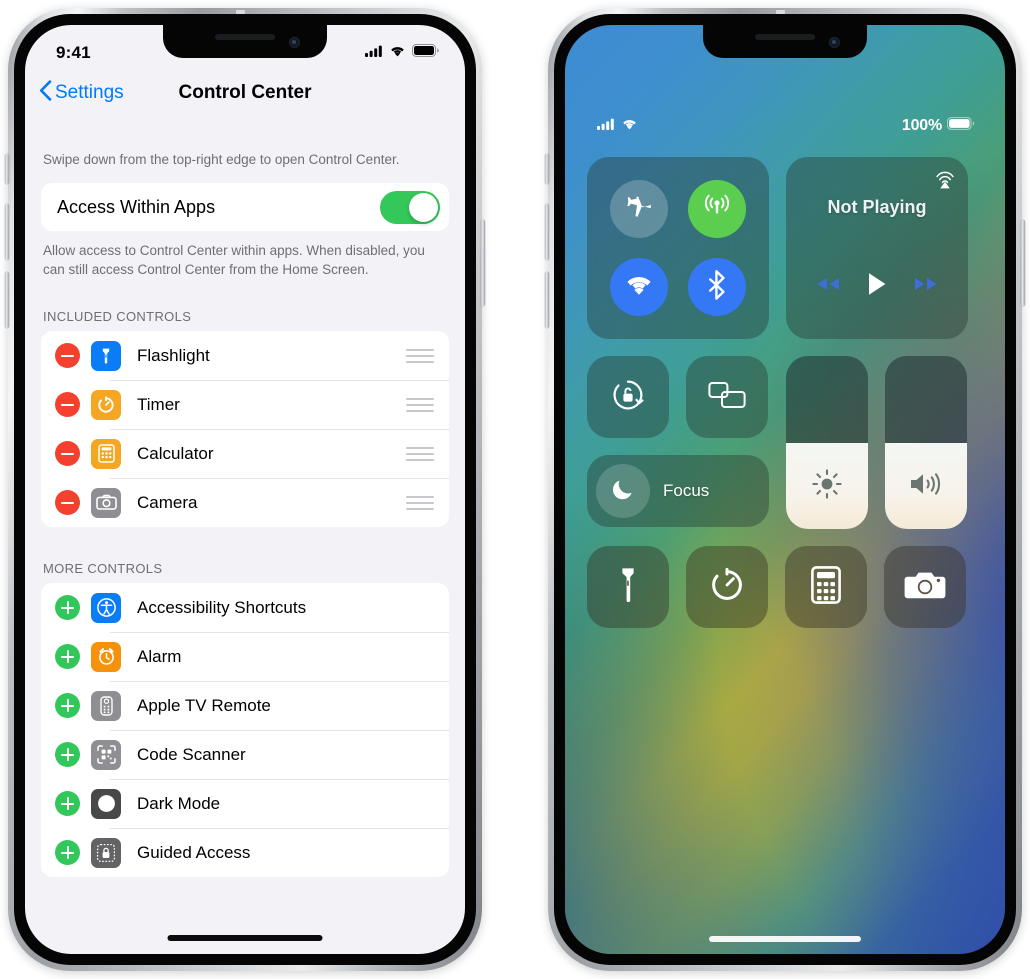 The image size is (1030, 979). What do you see at coordinates (103, 569) in the screenshot?
I see `more-controls-header: MORE CONTROLS` at bounding box center [103, 569].